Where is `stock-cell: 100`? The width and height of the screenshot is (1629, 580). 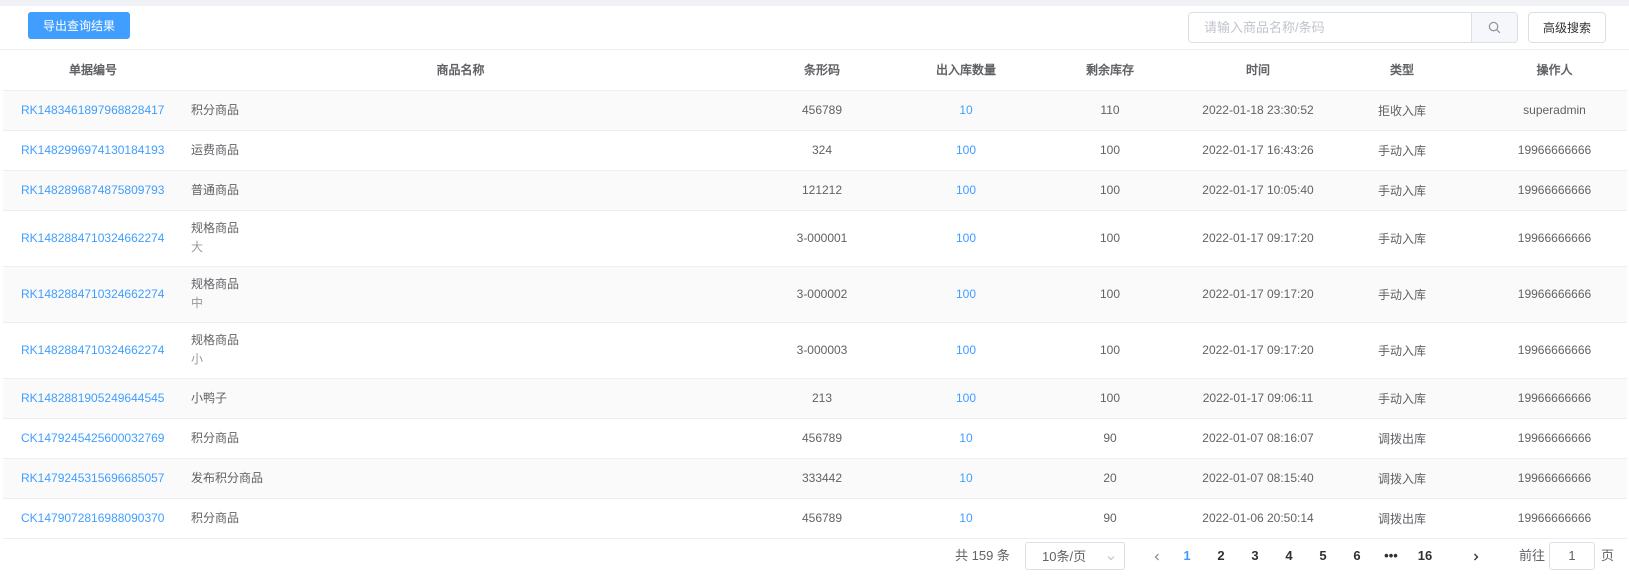 stock-cell: 100 is located at coordinates (1110, 150).